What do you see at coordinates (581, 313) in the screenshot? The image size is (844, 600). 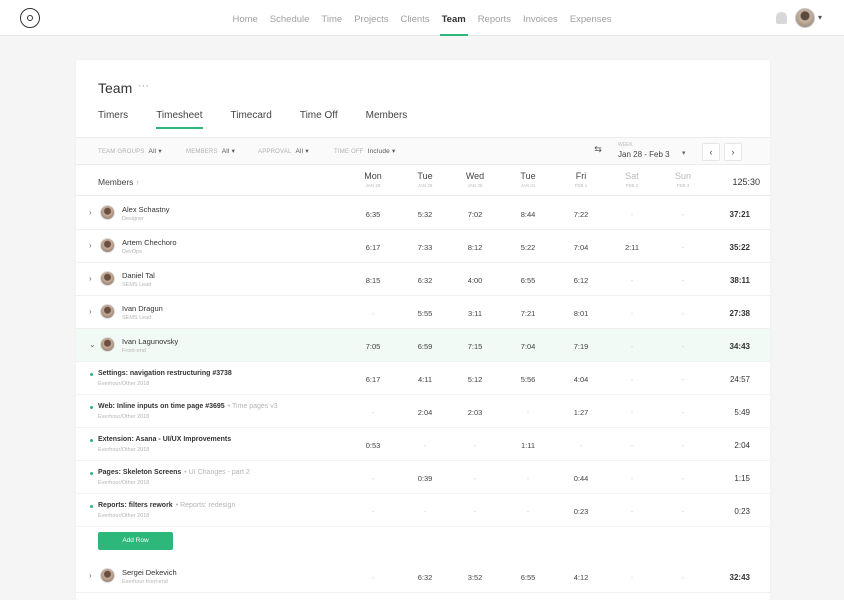 I see `time-cell: 8:01` at bounding box center [581, 313].